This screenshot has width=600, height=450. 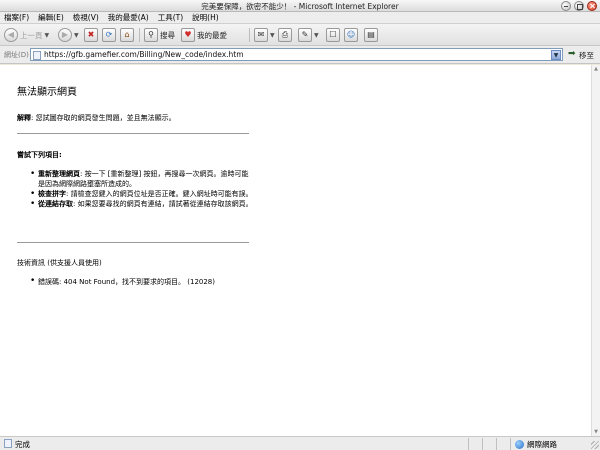 I want to click on menu-file: 檔案(F), so click(x=16, y=17).